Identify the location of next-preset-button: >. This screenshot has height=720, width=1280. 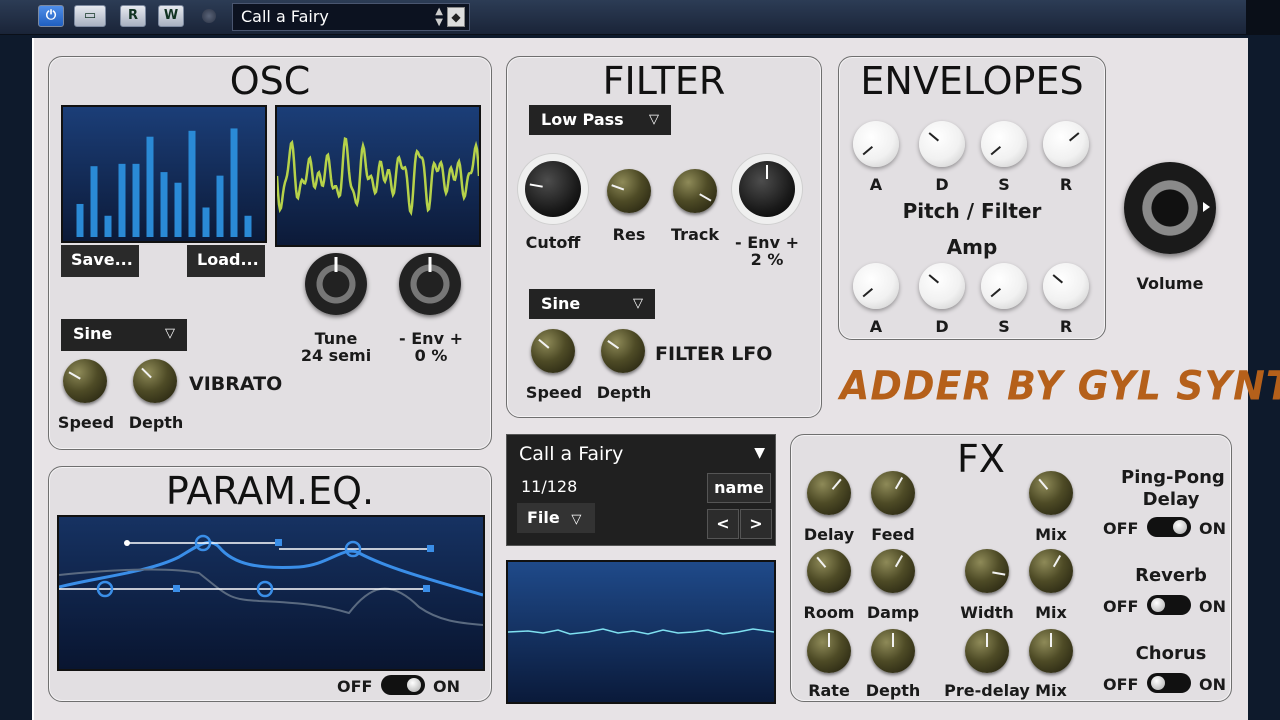
(756, 524).